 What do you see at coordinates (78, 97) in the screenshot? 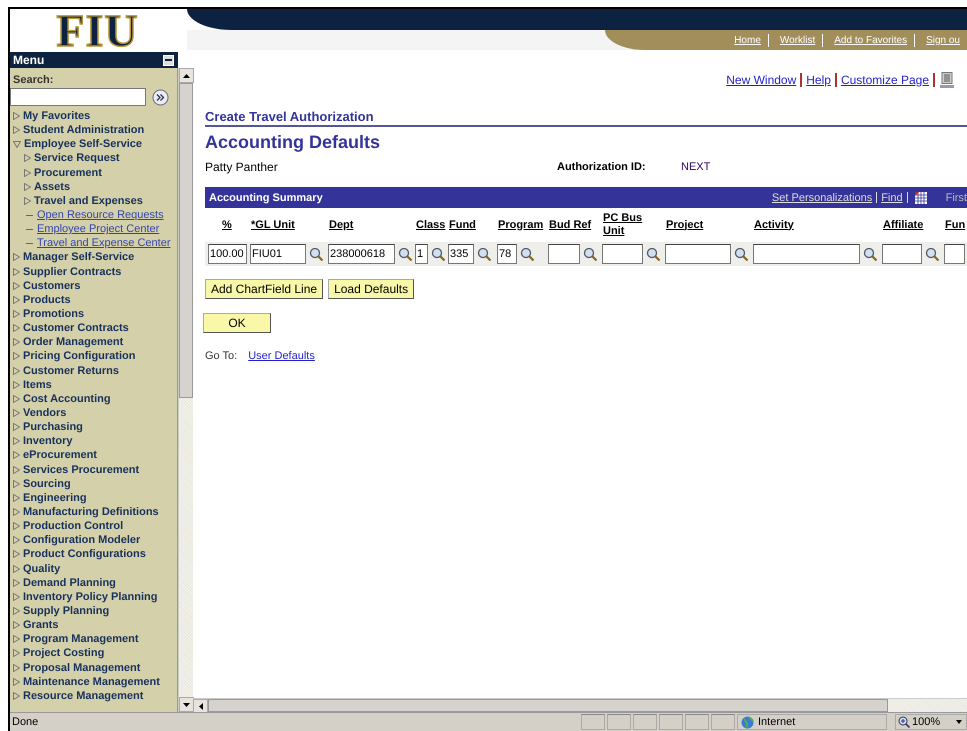
I see `search-field` at bounding box center [78, 97].